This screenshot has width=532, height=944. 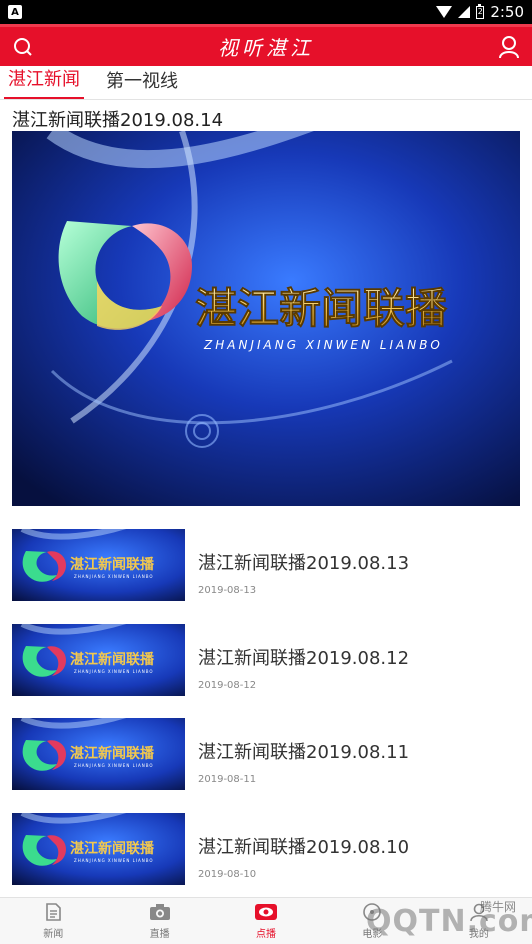 I want to click on list-item-title: 湛江新闻联播2019.08.13, so click(x=304, y=563).